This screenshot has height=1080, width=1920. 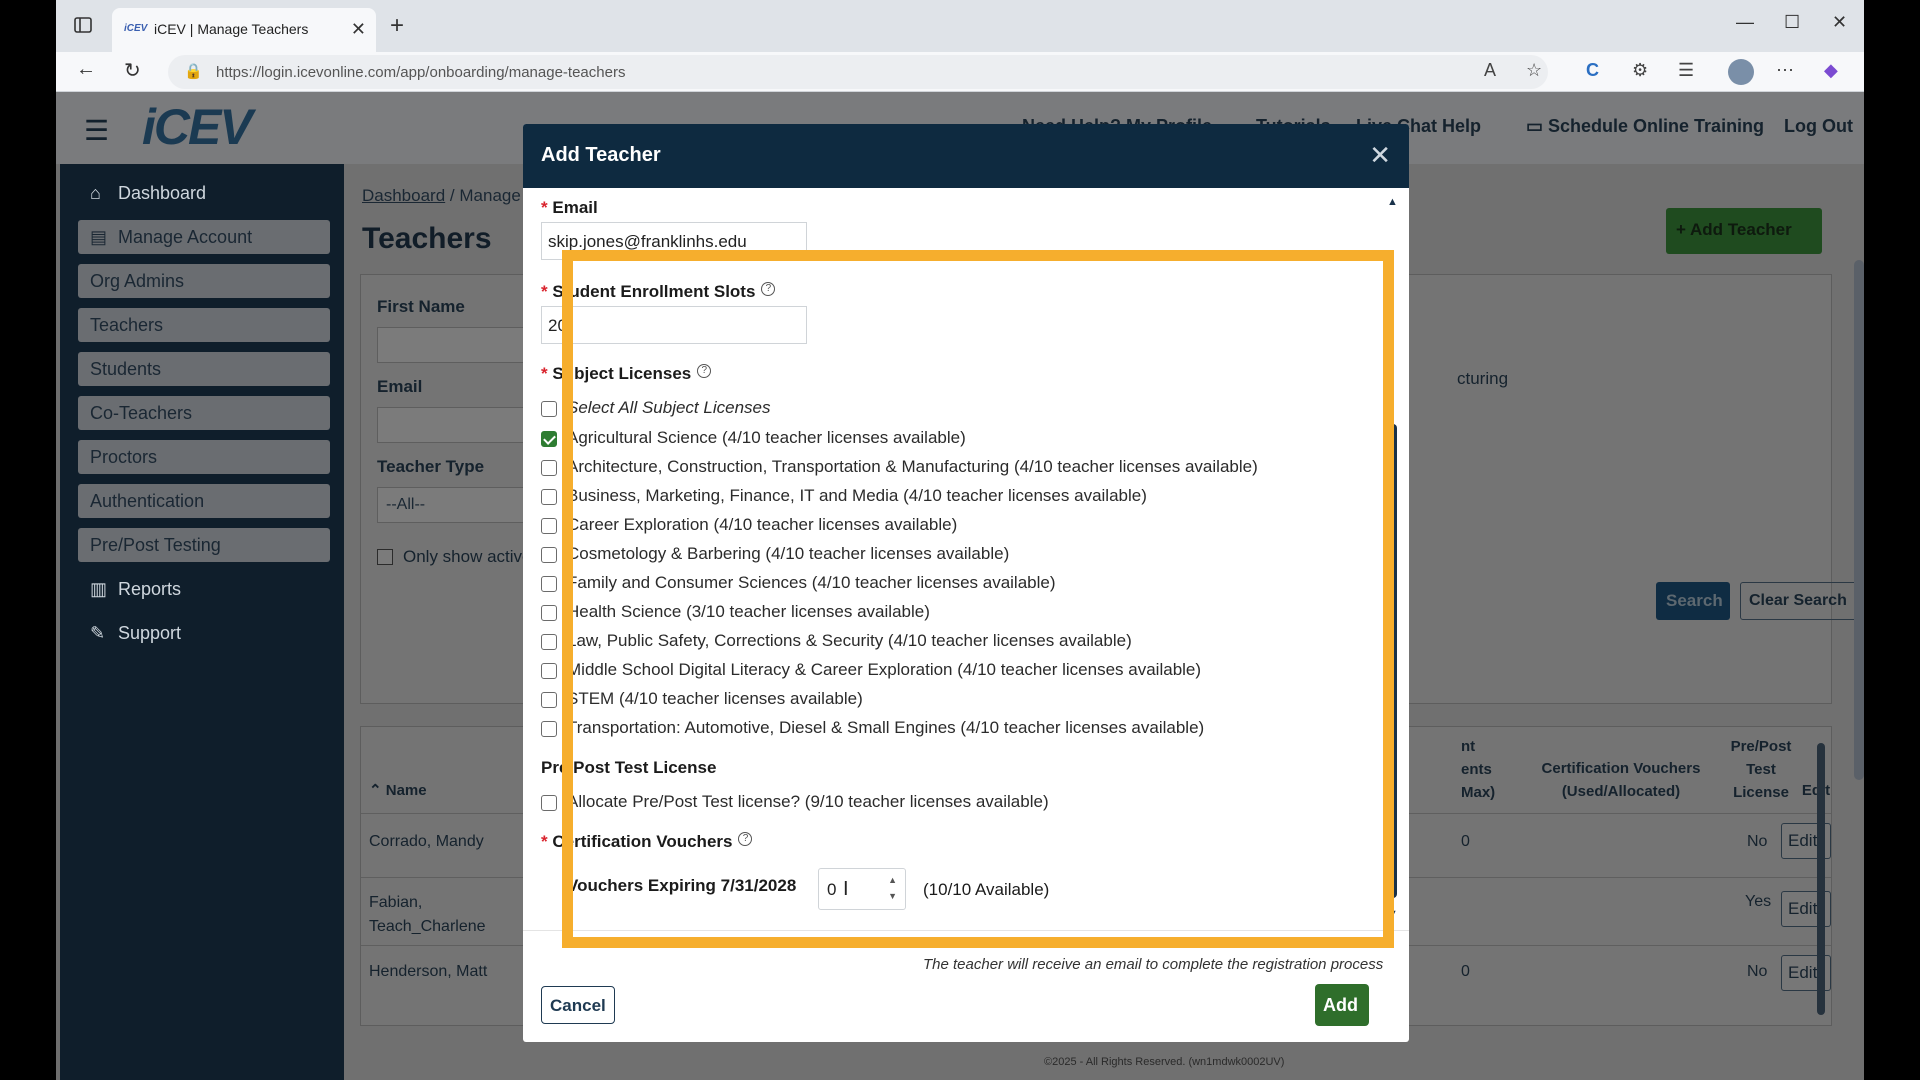 I want to click on add-button: Add, so click(x=1342, y=1005).